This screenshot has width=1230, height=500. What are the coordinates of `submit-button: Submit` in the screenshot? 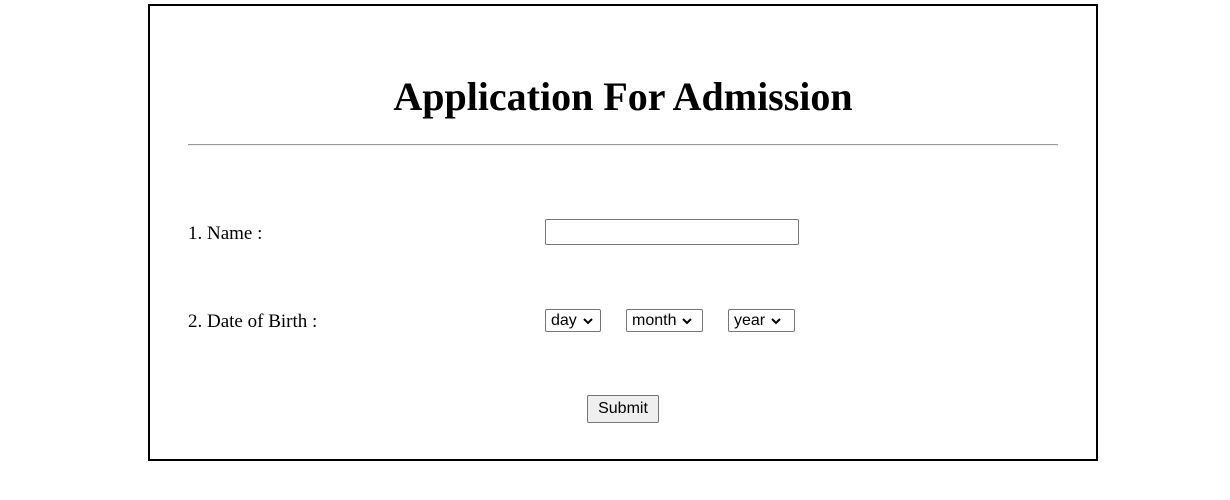 It's located at (623, 409).